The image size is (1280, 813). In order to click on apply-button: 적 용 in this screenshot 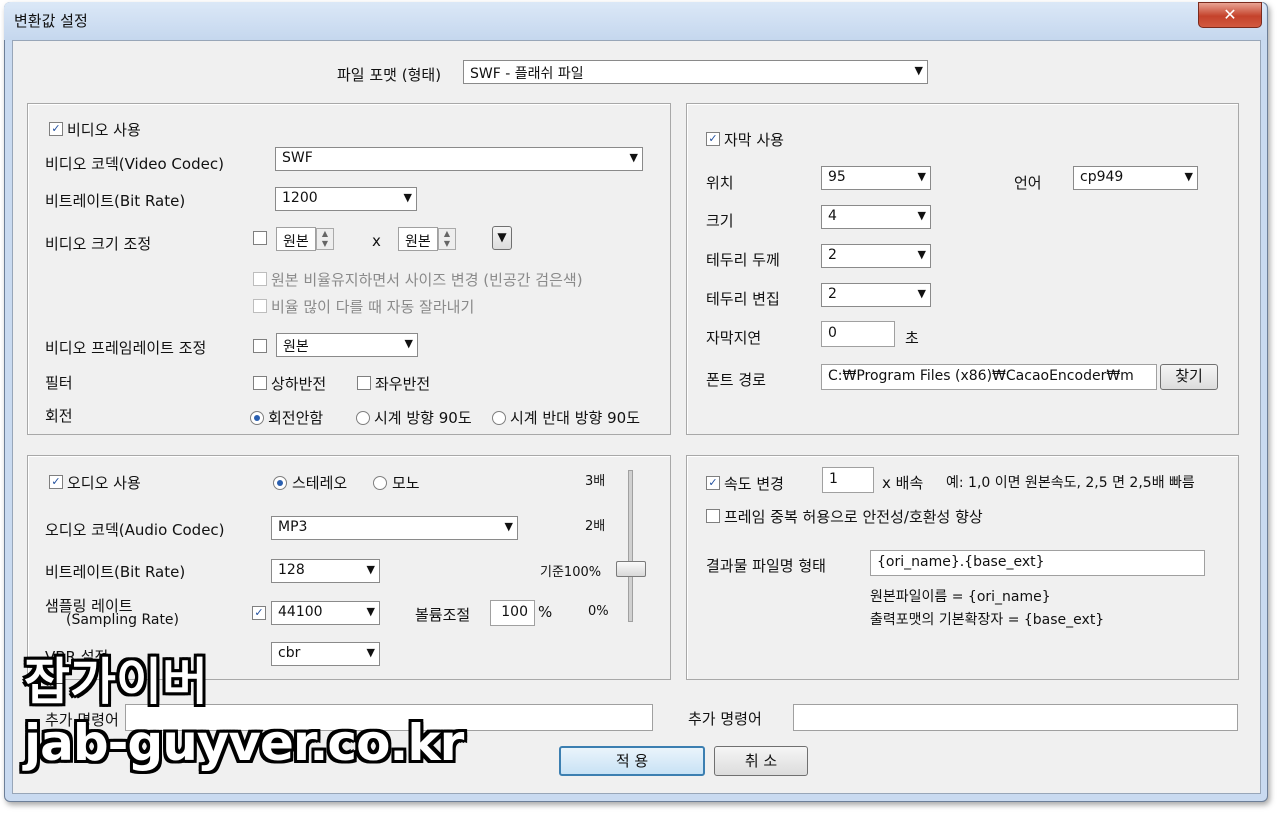, I will do `click(632, 761)`.